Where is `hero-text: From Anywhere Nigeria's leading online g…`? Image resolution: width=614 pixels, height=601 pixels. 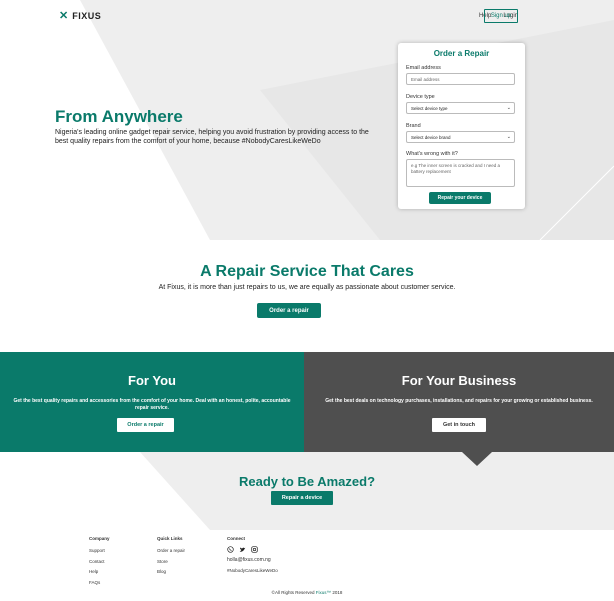
hero-text: From Anywhere Nigeria's leading online g… is located at coordinates (215, 126).